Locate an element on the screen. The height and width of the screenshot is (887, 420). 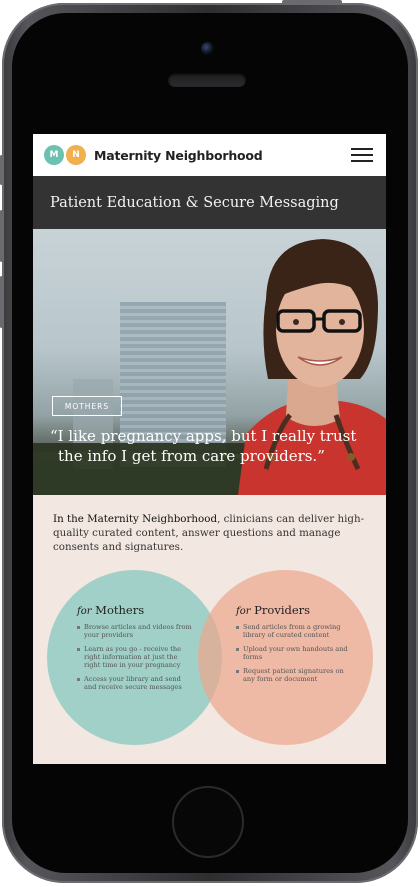
mothers-heading-title: Mothers is located at coordinates (120, 610).